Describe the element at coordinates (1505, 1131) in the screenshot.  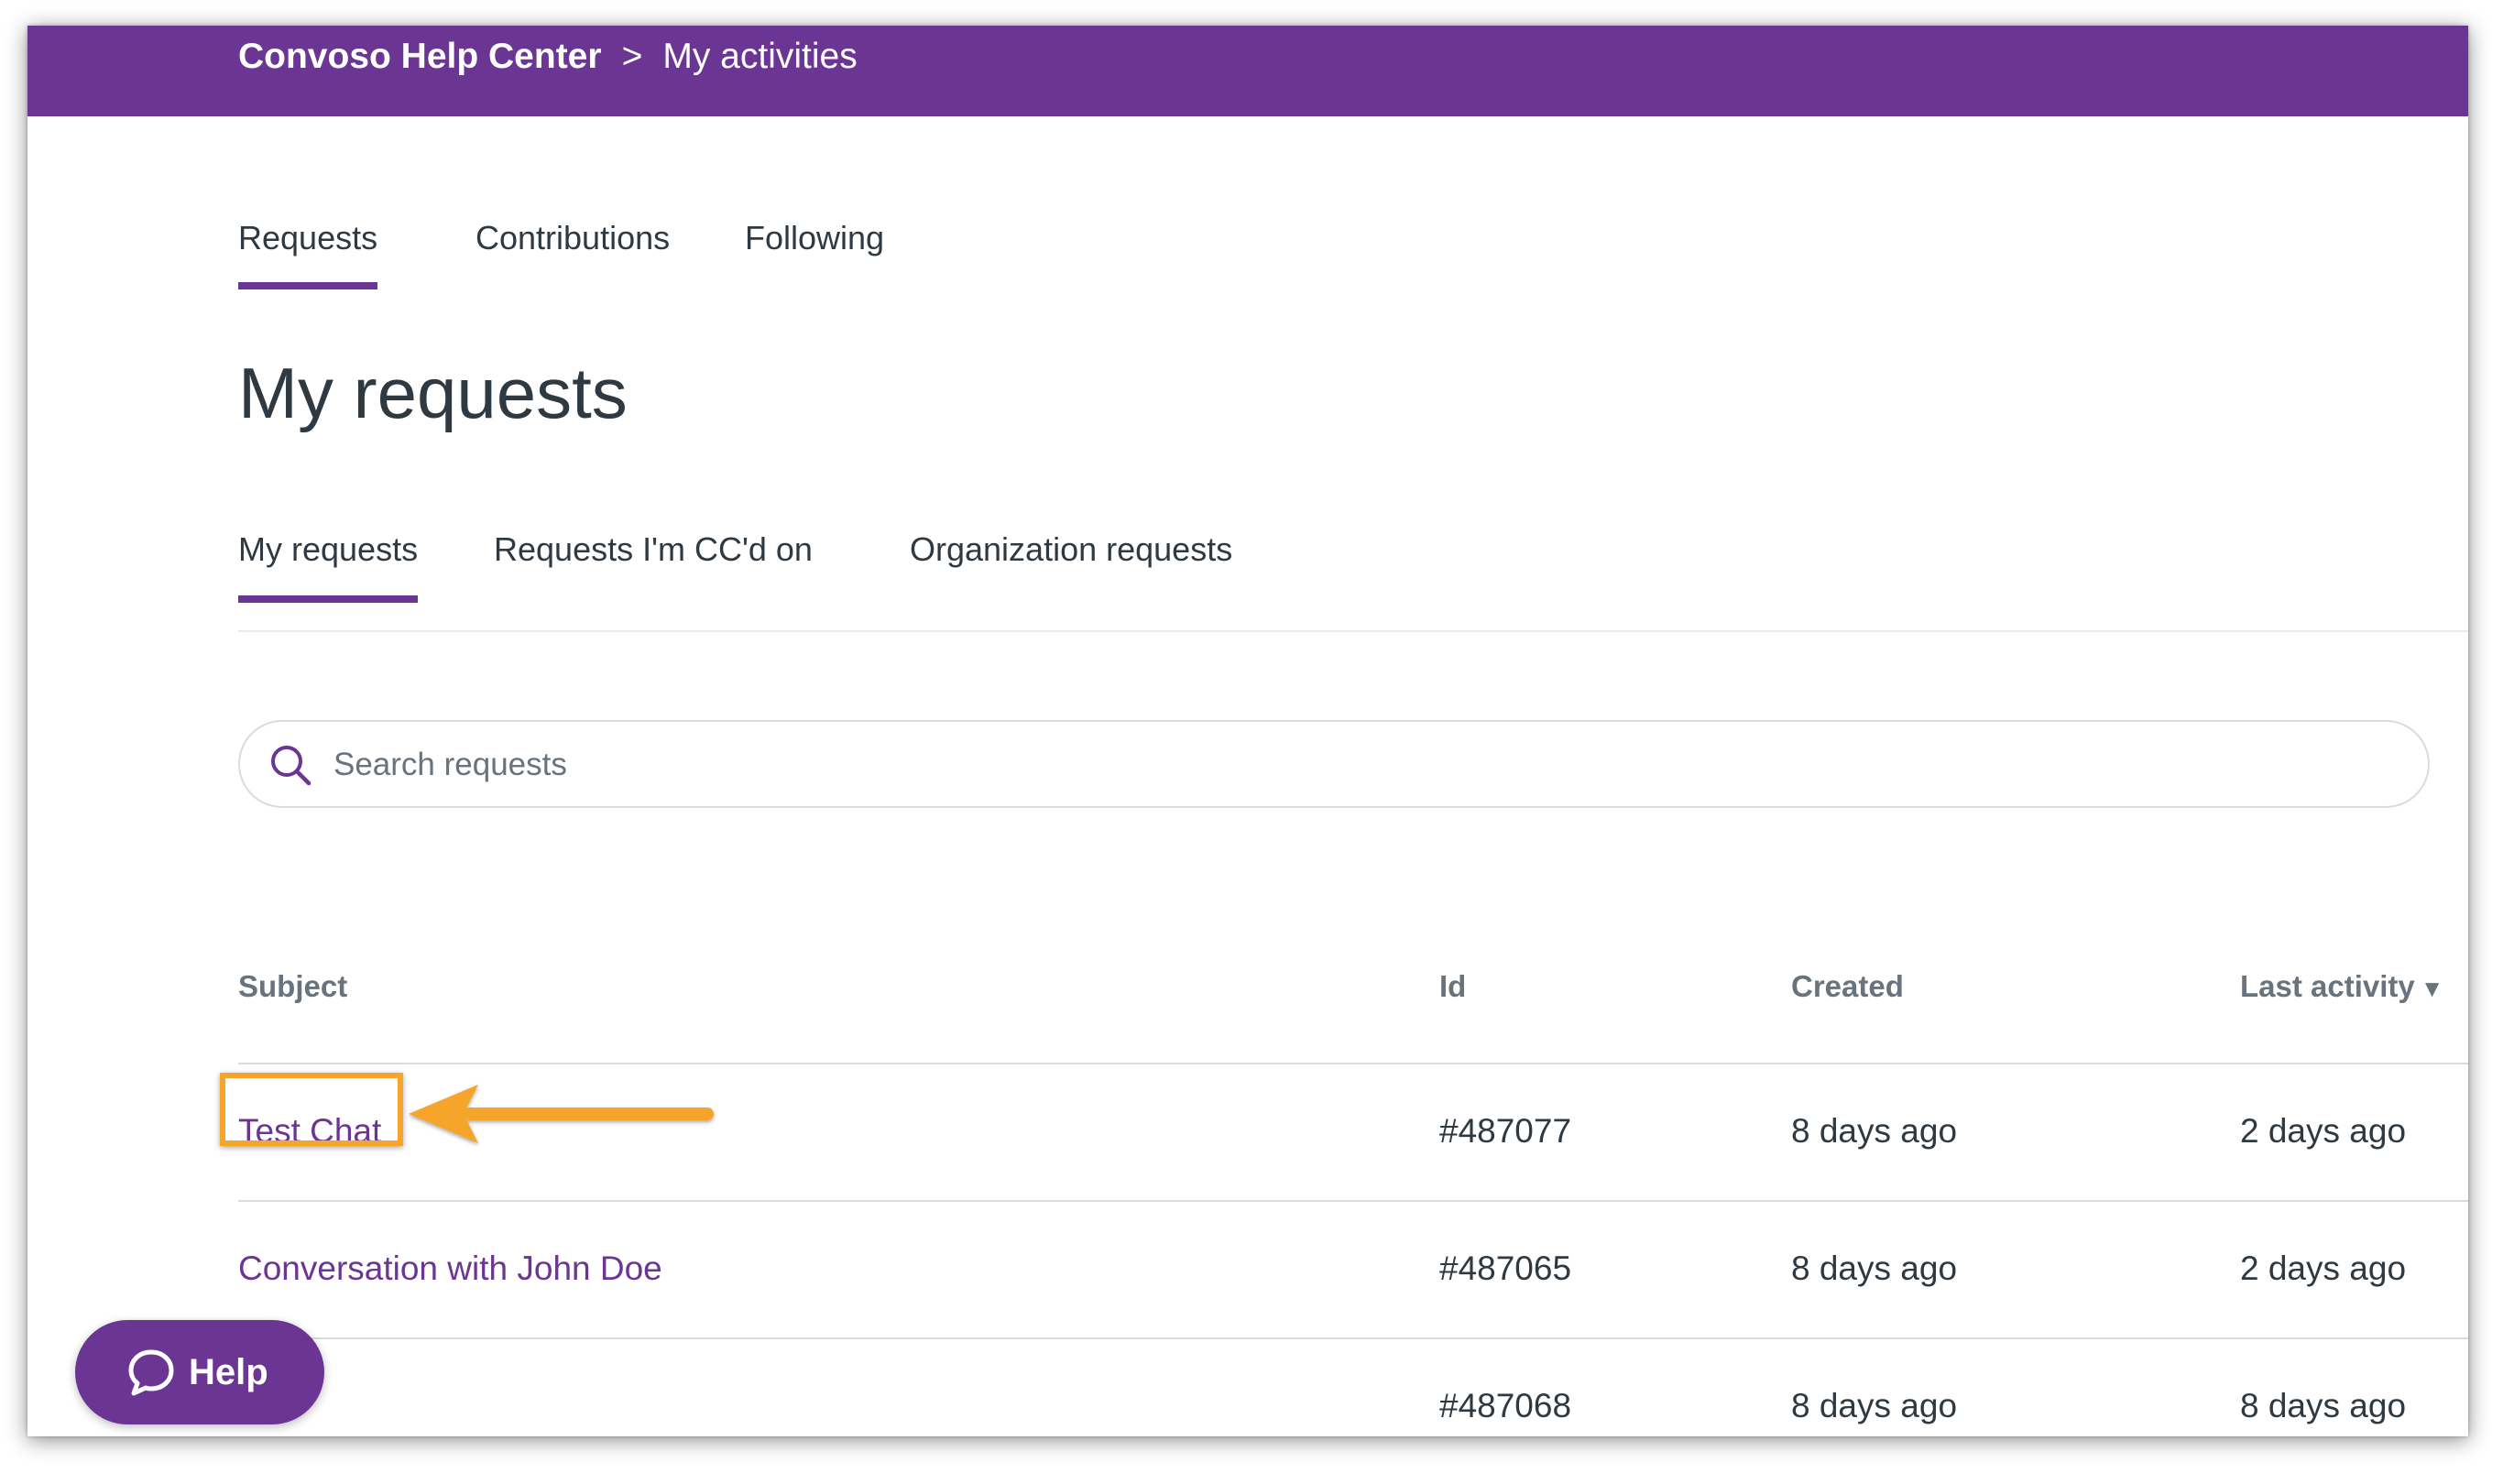
I see `id-cell: #487077` at that location.